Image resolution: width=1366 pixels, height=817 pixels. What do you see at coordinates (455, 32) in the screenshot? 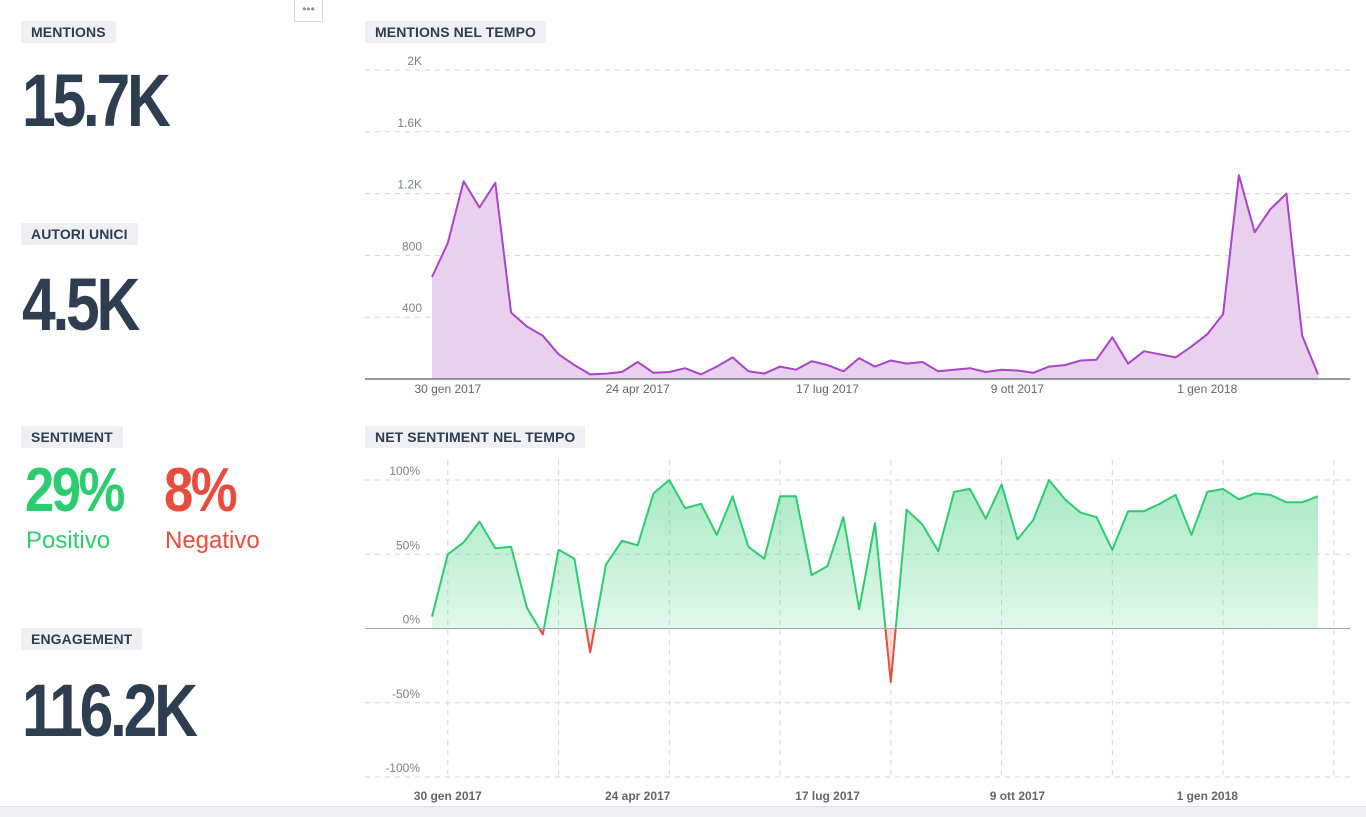
I see `mentions-chart-title: MENTIONS NEL TEMPO` at bounding box center [455, 32].